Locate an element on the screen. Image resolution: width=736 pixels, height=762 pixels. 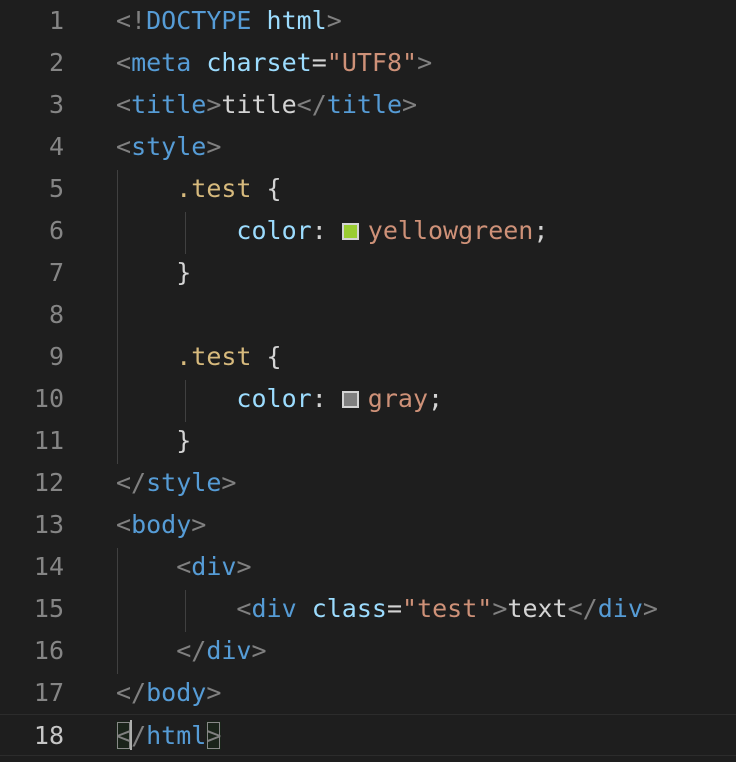
line-number: 16 is located at coordinates (48, 650).